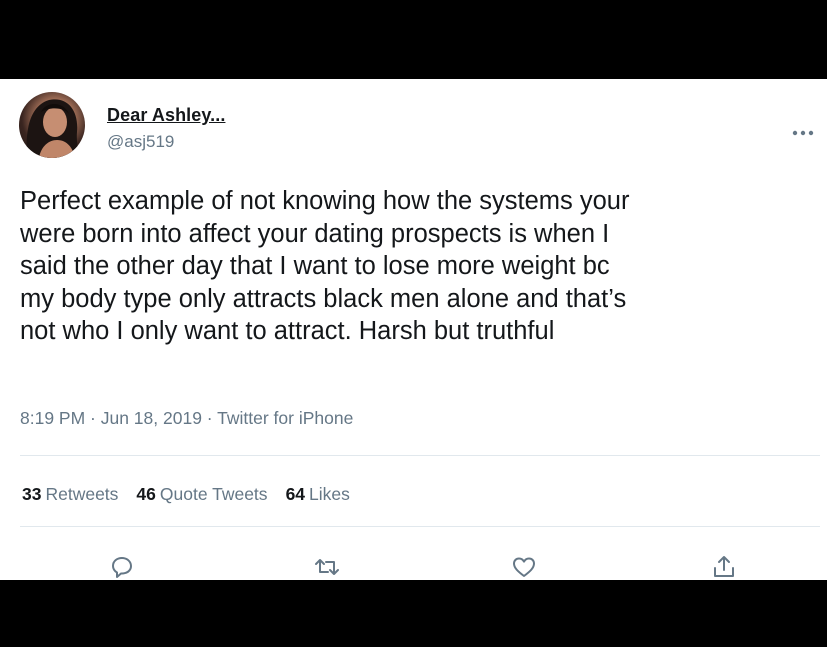 The height and width of the screenshot is (647, 827). I want to click on share-button, so click(724, 566).